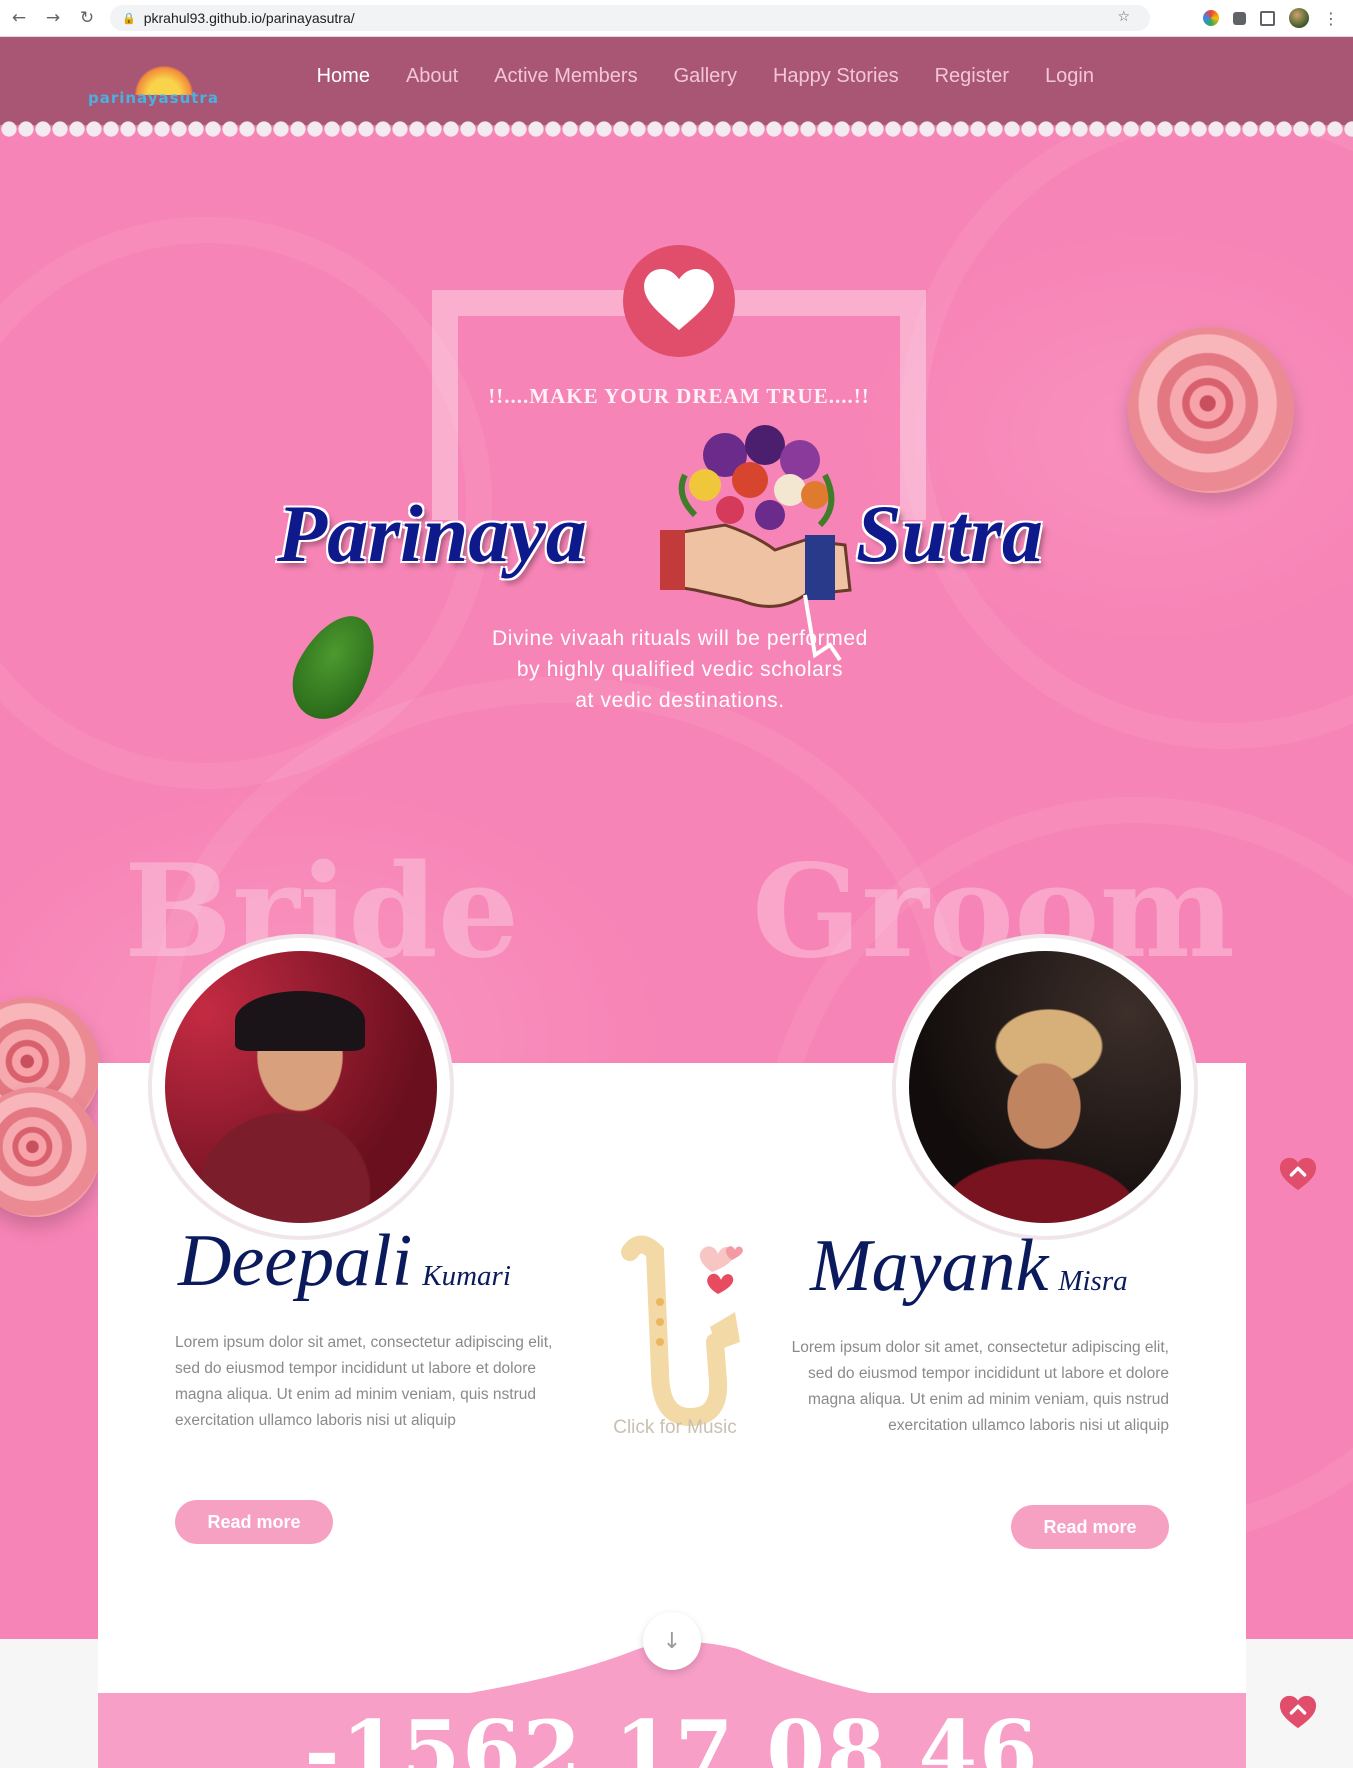 This screenshot has height=1768, width=1353. Describe the element at coordinates (675, 1337) in the screenshot. I see `saxophone-icon` at that location.